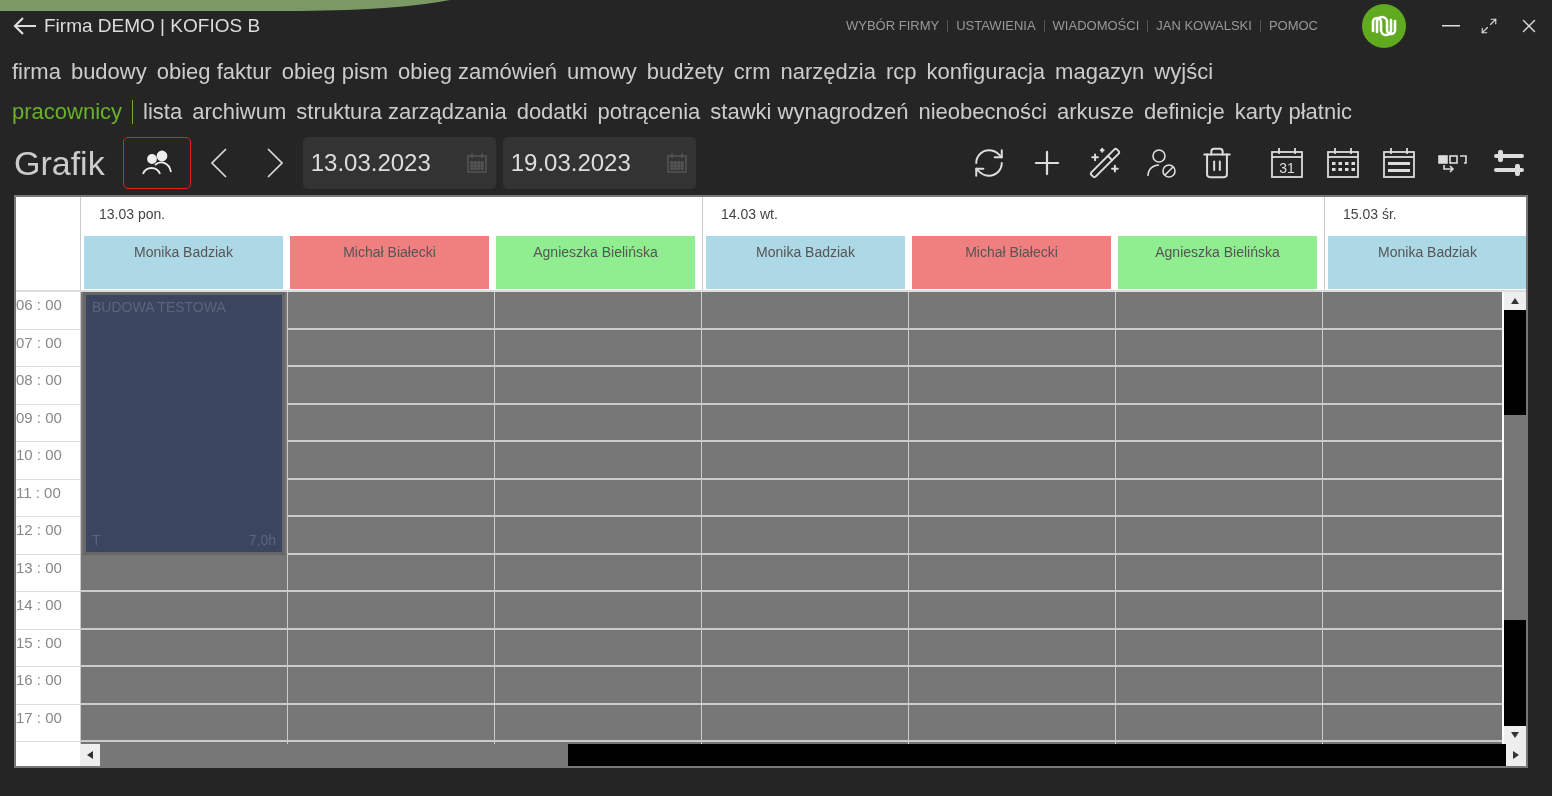 This screenshot has height=796, width=1552. Describe the element at coordinates (25, 26) in the screenshot. I see `back-button` at that location.